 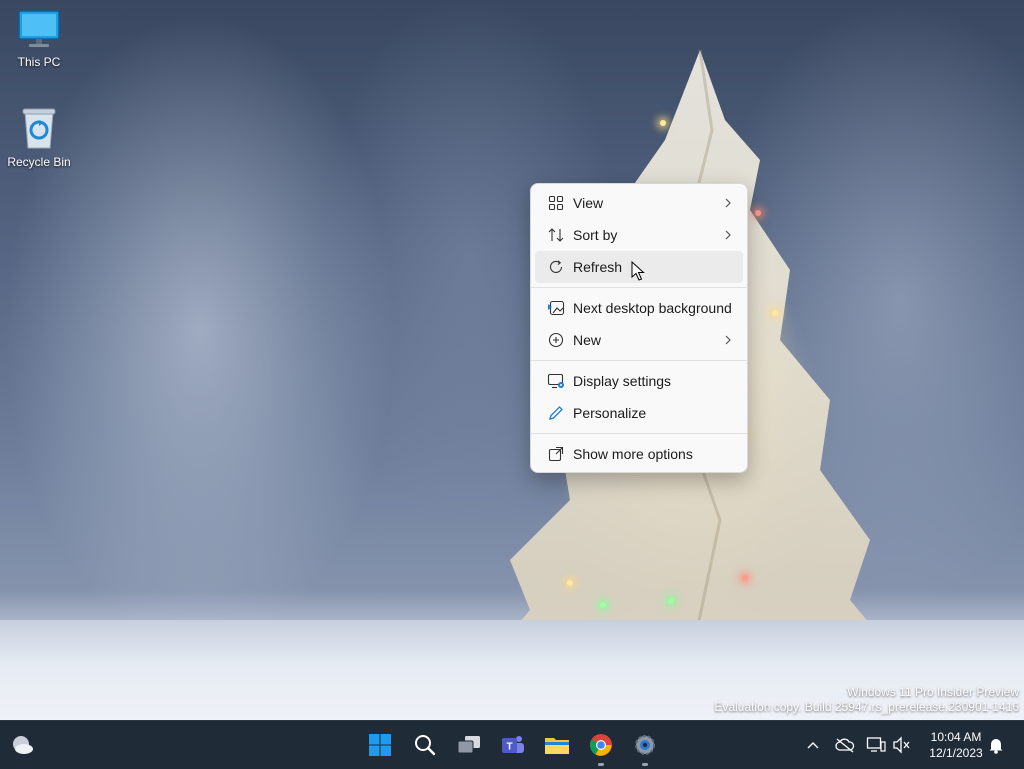 I want to click on menu-item-label: Next desktop background, so click(x=652, y=308).